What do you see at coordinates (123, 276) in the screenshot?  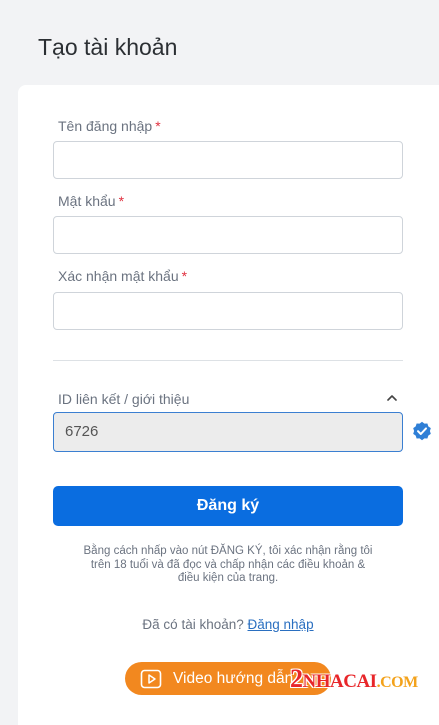 I see `confirm-password-label: Xác nhận mật khẩu *` at bounding box center [123, 276].